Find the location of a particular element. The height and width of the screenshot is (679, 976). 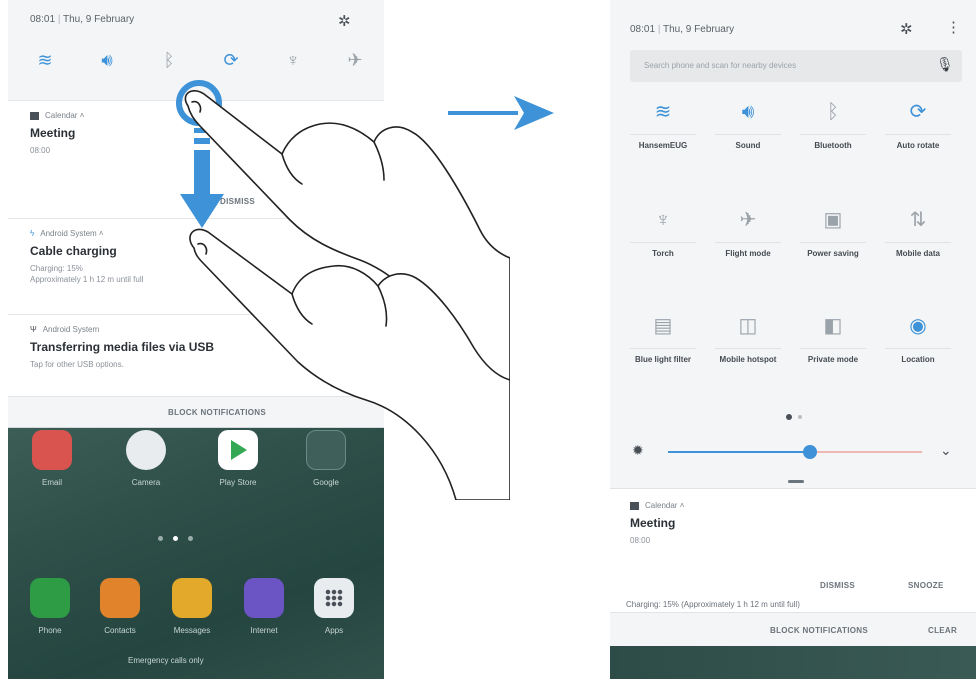

tile-flight-mode: ✈ Flight mode is located at coordinates (748, 232).